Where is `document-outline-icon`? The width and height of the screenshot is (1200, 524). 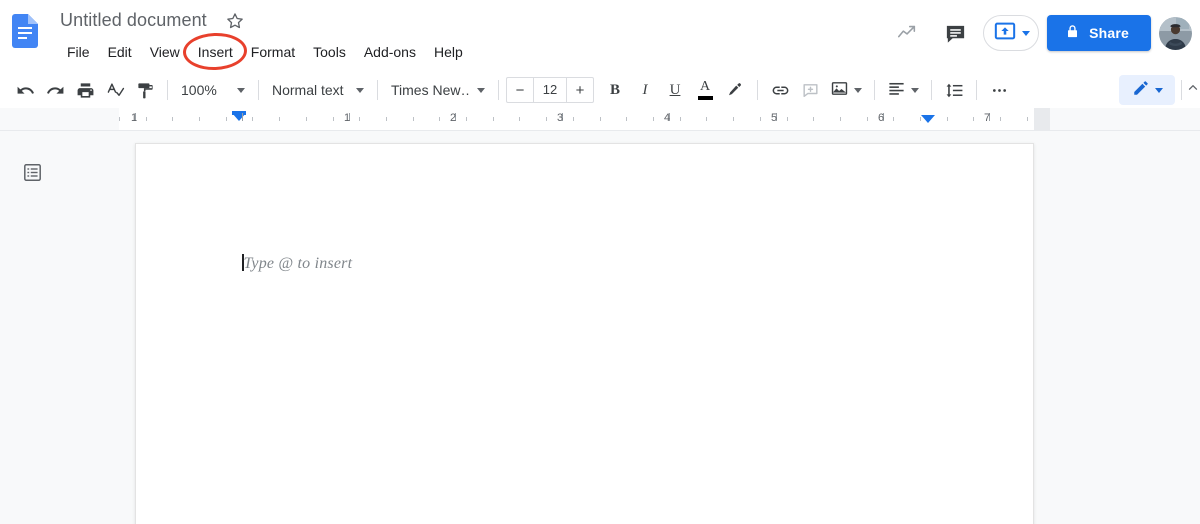
document-outline-icon is located at coordinates (32, 172).